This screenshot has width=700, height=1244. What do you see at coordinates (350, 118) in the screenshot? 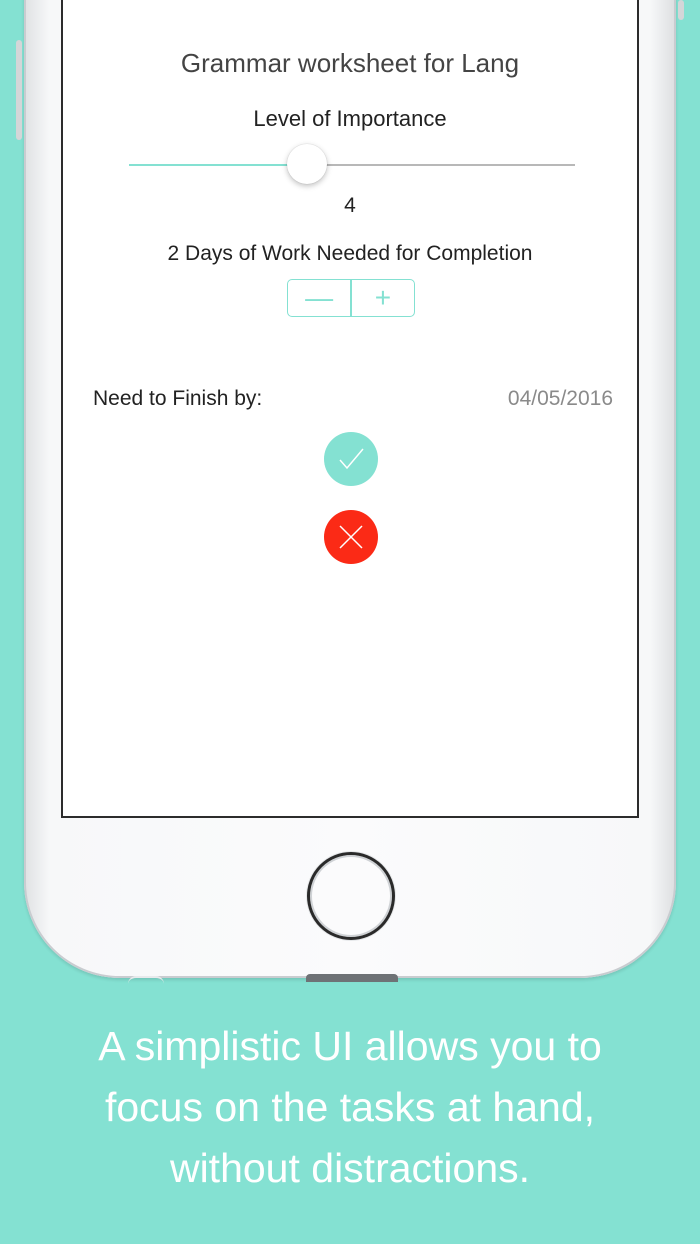
I see `importance-label: Level of Importance` at bounding box center [350, 118].